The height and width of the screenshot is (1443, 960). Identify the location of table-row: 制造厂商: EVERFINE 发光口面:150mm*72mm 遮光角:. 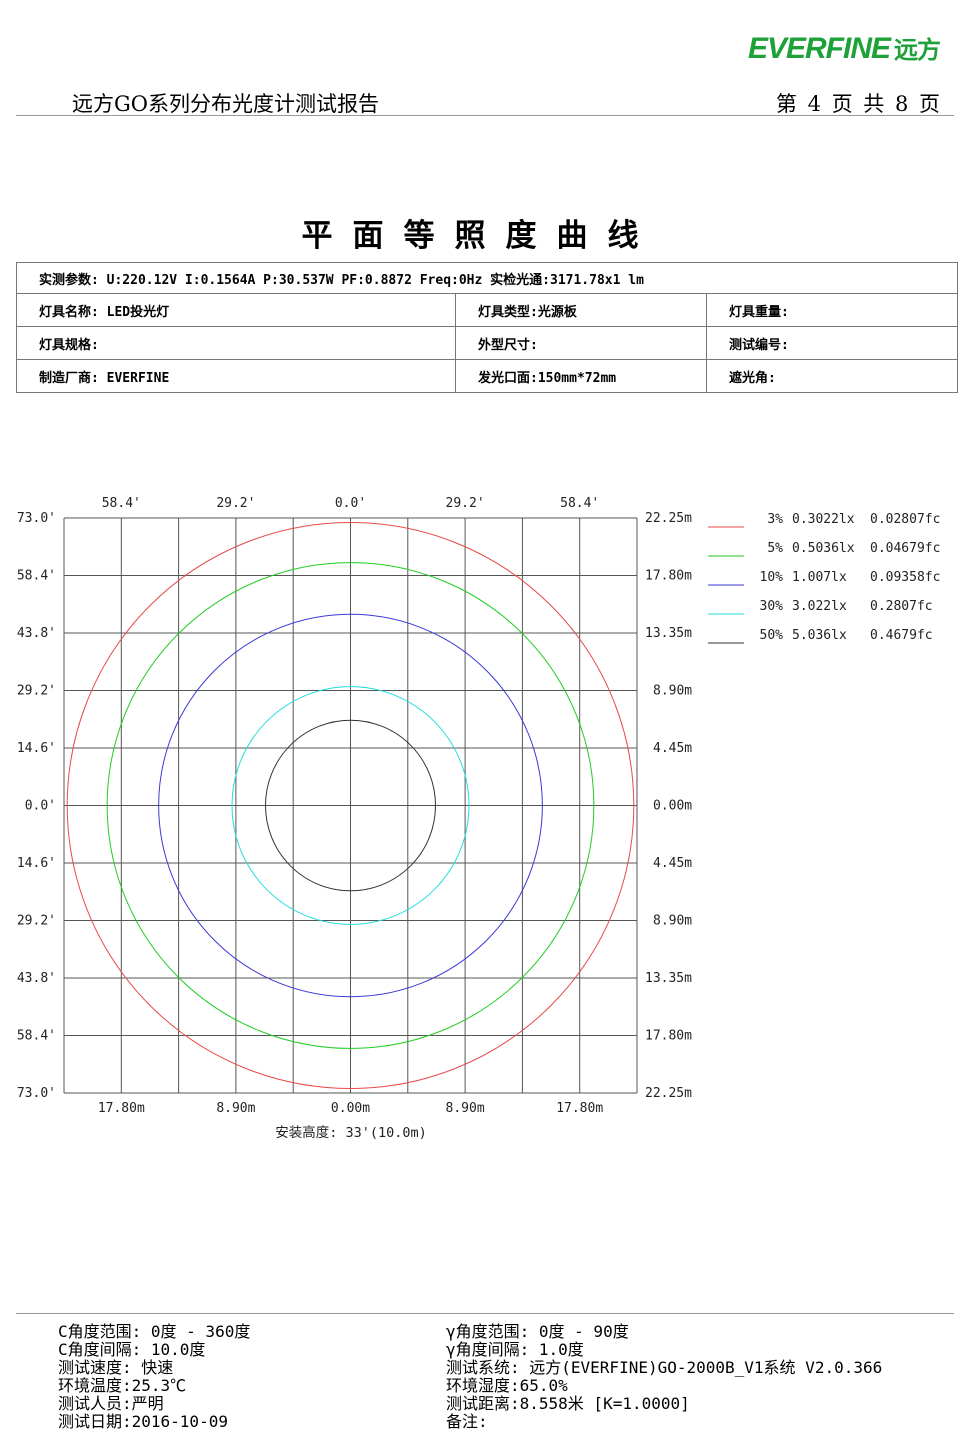
(487, 376).